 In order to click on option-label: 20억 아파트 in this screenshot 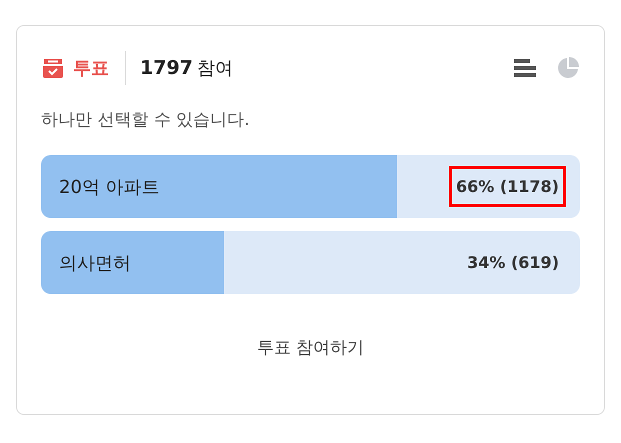, I will do `click(109, 187)`.